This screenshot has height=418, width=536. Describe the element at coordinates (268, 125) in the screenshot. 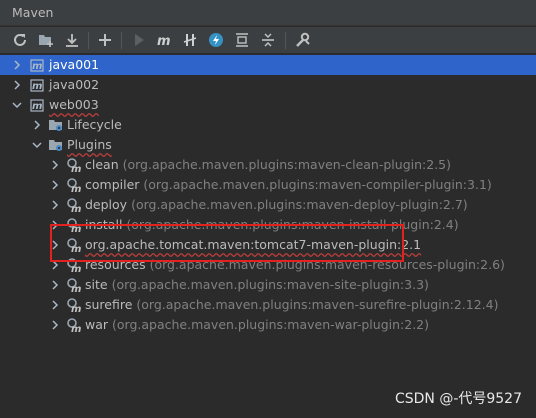

I see `tree-item-lifecycle: Lifecycle` at that location.